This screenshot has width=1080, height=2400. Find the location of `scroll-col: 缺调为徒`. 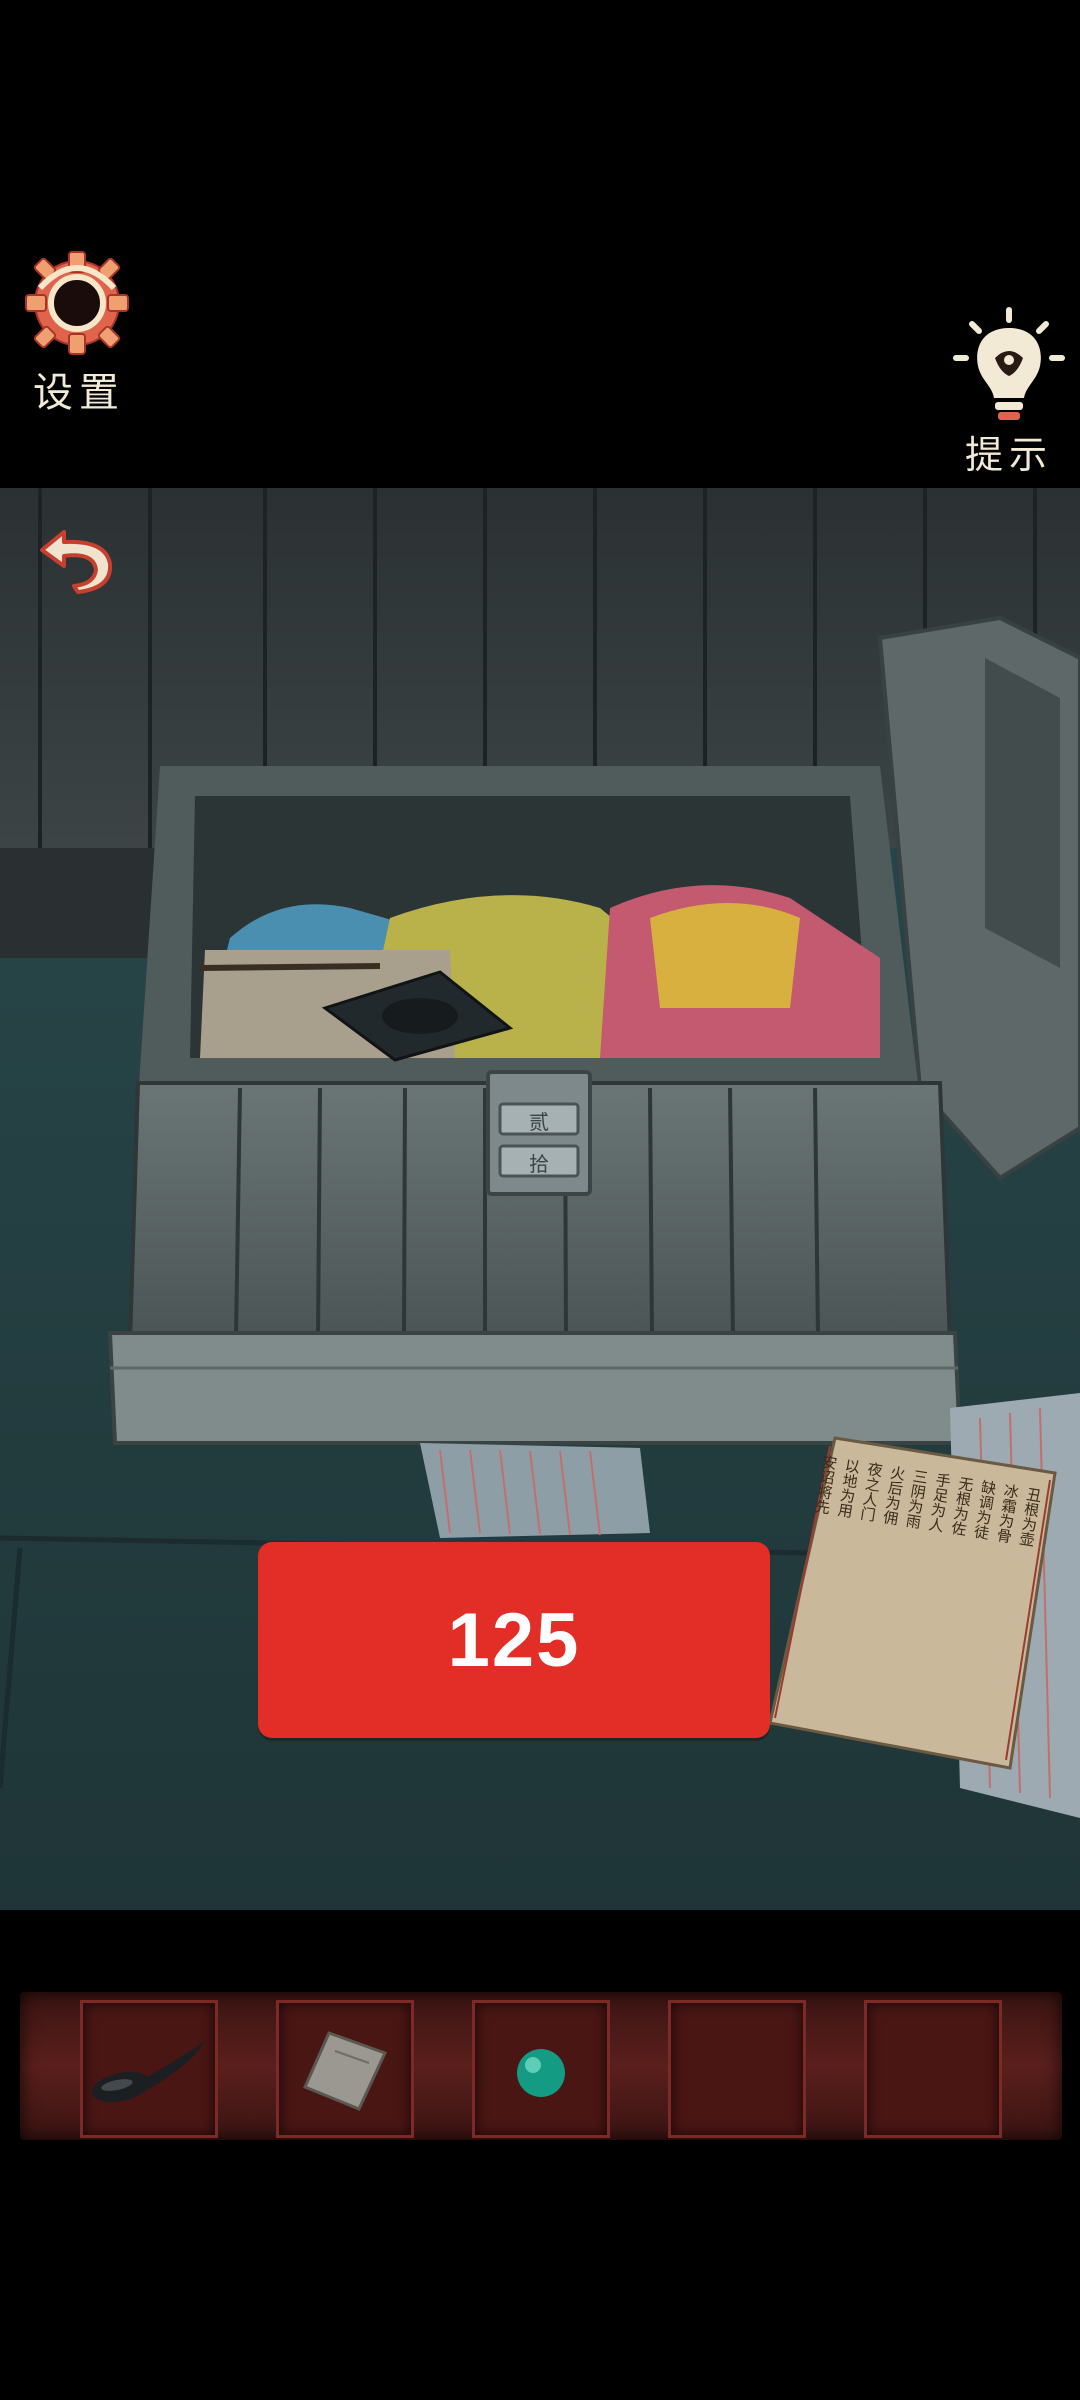

scroll-col: 缺调为徒 is located at coordinates (985, 1509).